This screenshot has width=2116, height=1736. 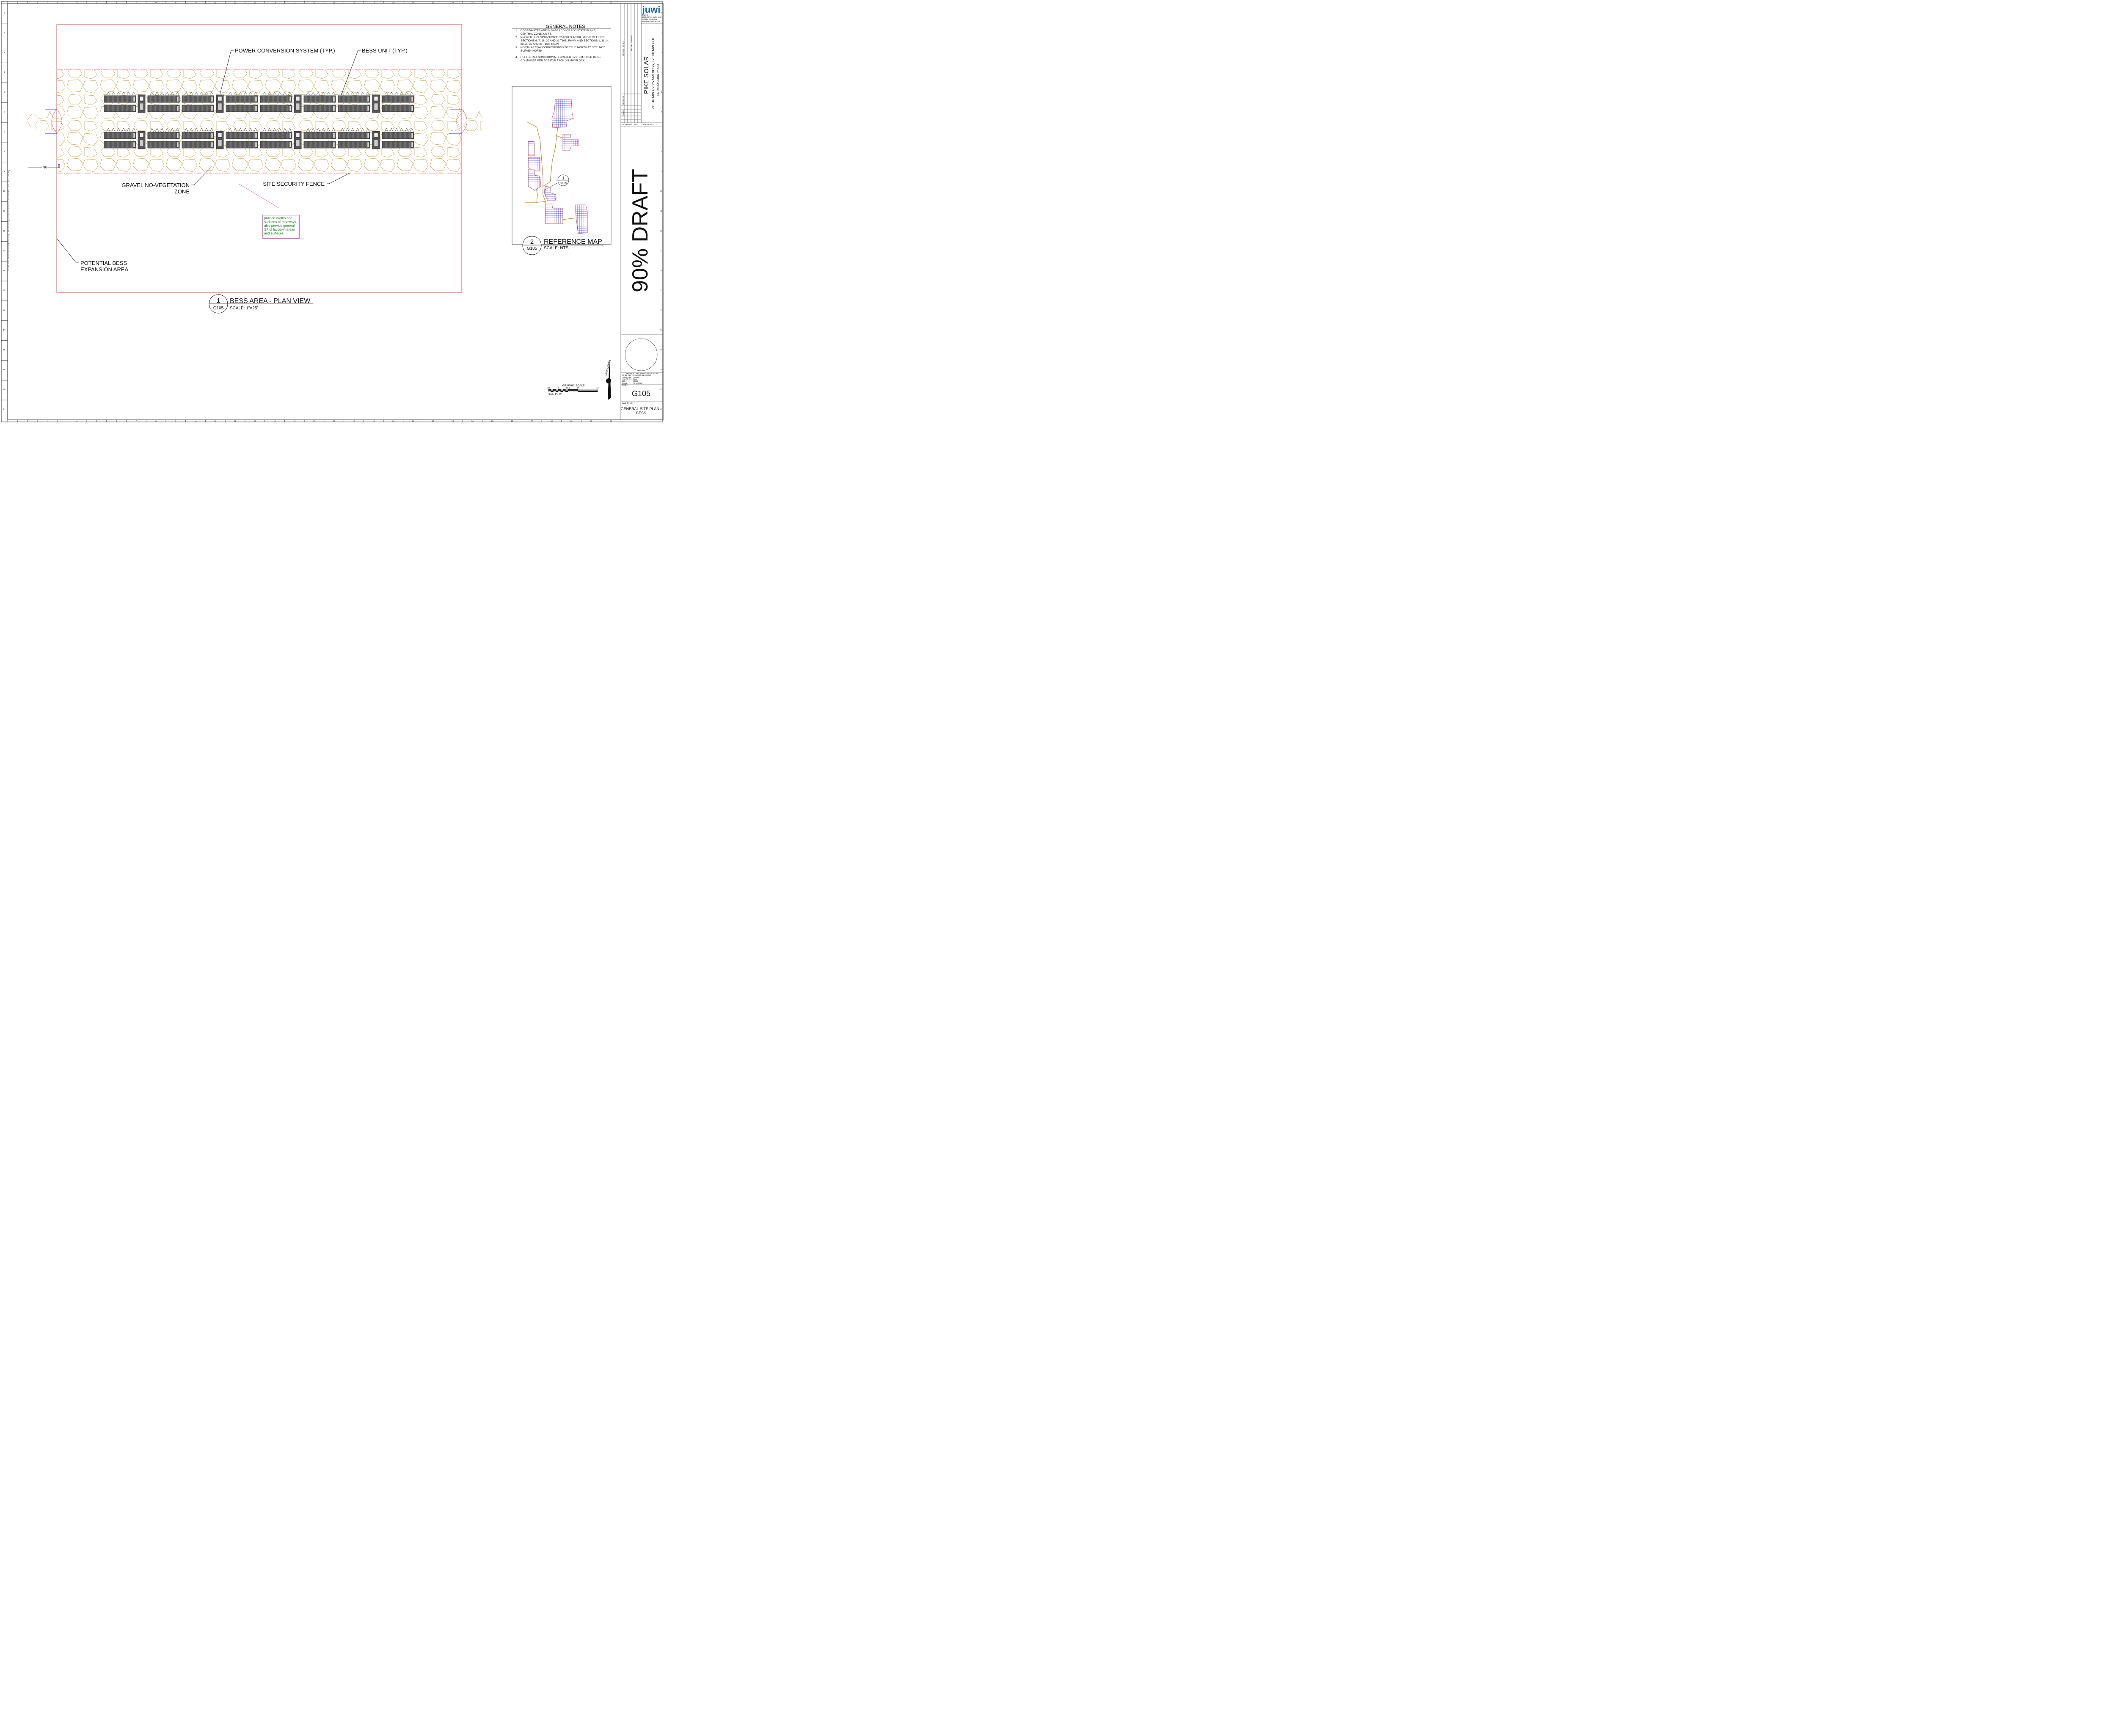 I want to click on grid-row-label: 11, so click(x=4, y=211).